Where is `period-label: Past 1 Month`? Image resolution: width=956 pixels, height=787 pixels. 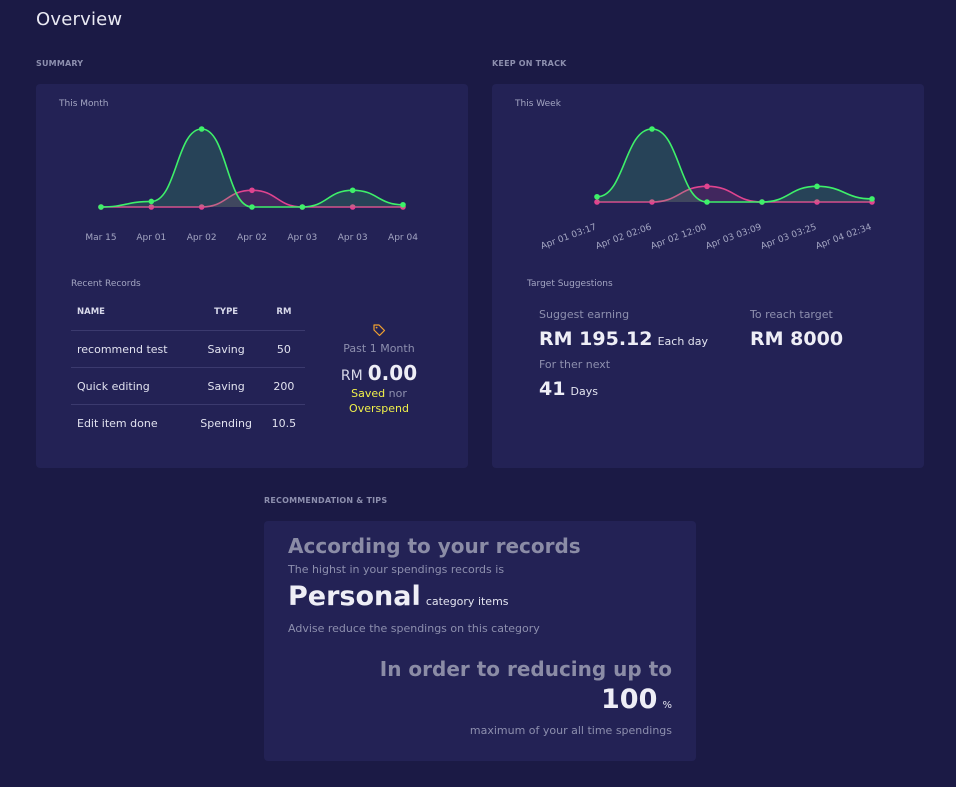 period-label: Past 1 Month is located at coordinates (379, 348).